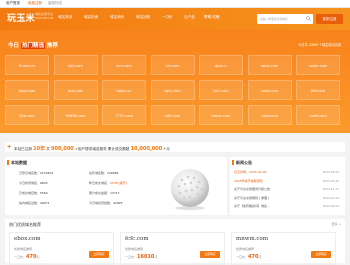 This screenshot has width=350, height=265. I want to click on hot-domain-cell: qcd.com, so click(75, 90).